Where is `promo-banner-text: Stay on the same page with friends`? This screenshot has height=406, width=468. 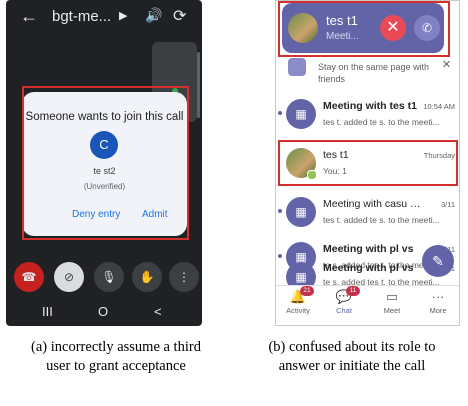
promo-banner-text: Stay on the same page with friends is located at coordinates (374, 73).